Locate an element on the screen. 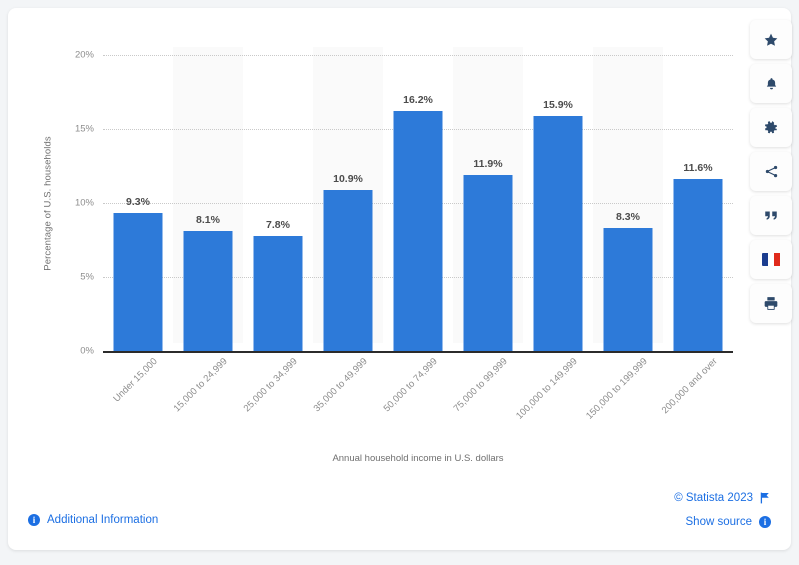  share-icon is located at coordinates (771, 171).